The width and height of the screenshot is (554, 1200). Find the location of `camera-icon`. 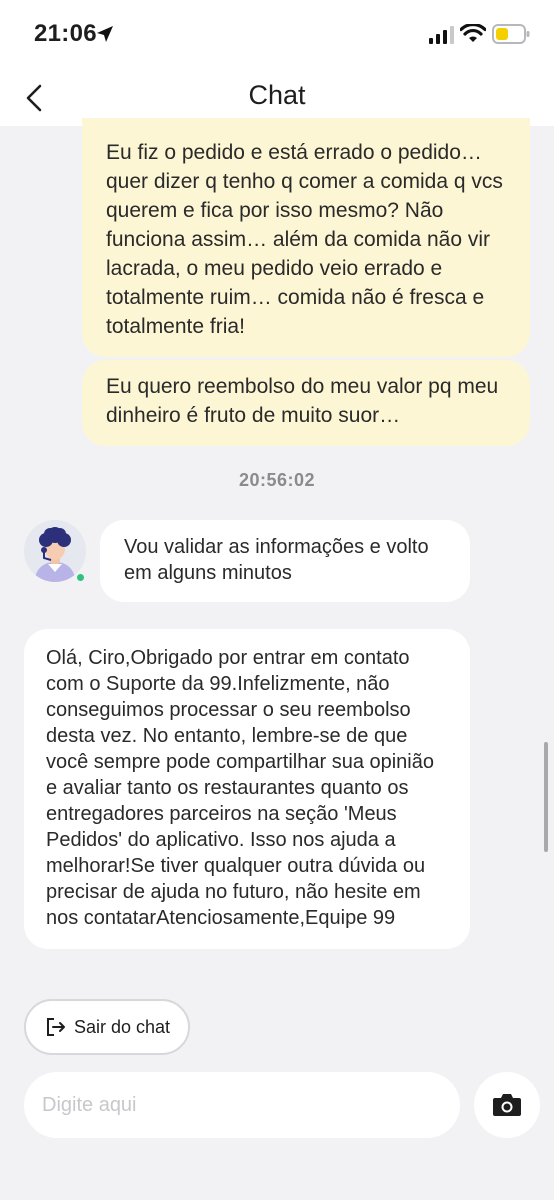

camera-icon is located at coordinates (507, 1105).